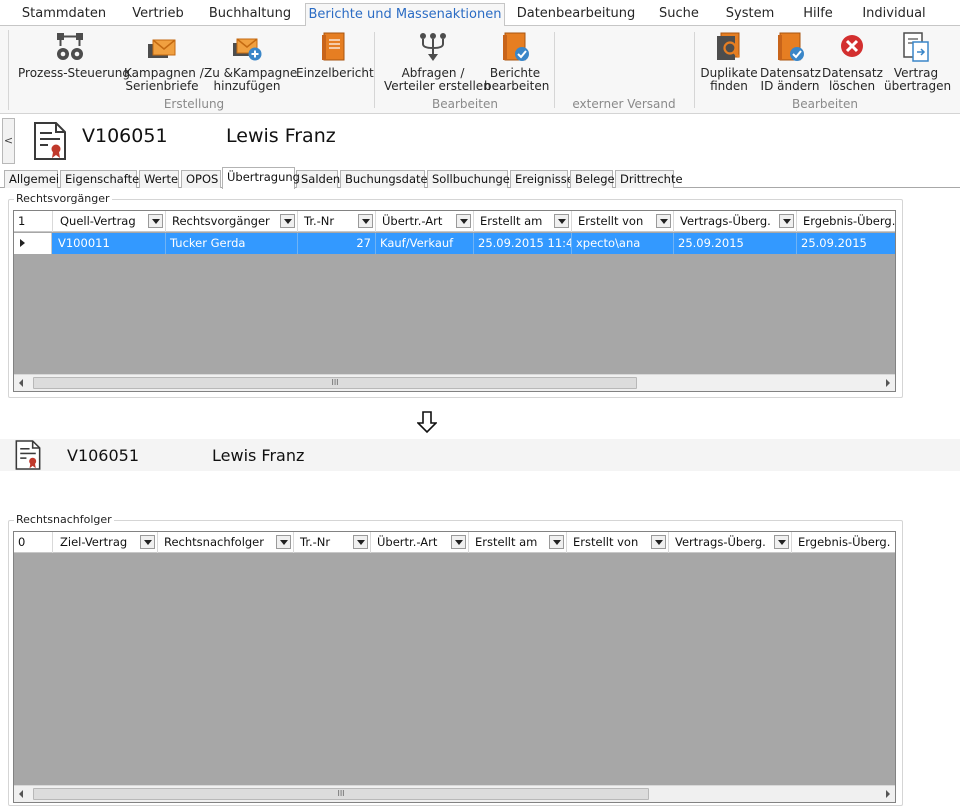 The image size is (960, 810). What do you see at coordinates (159, 179) in the screenshot?
I see `tab-werte: Werte` at bounding box center [159, 179].